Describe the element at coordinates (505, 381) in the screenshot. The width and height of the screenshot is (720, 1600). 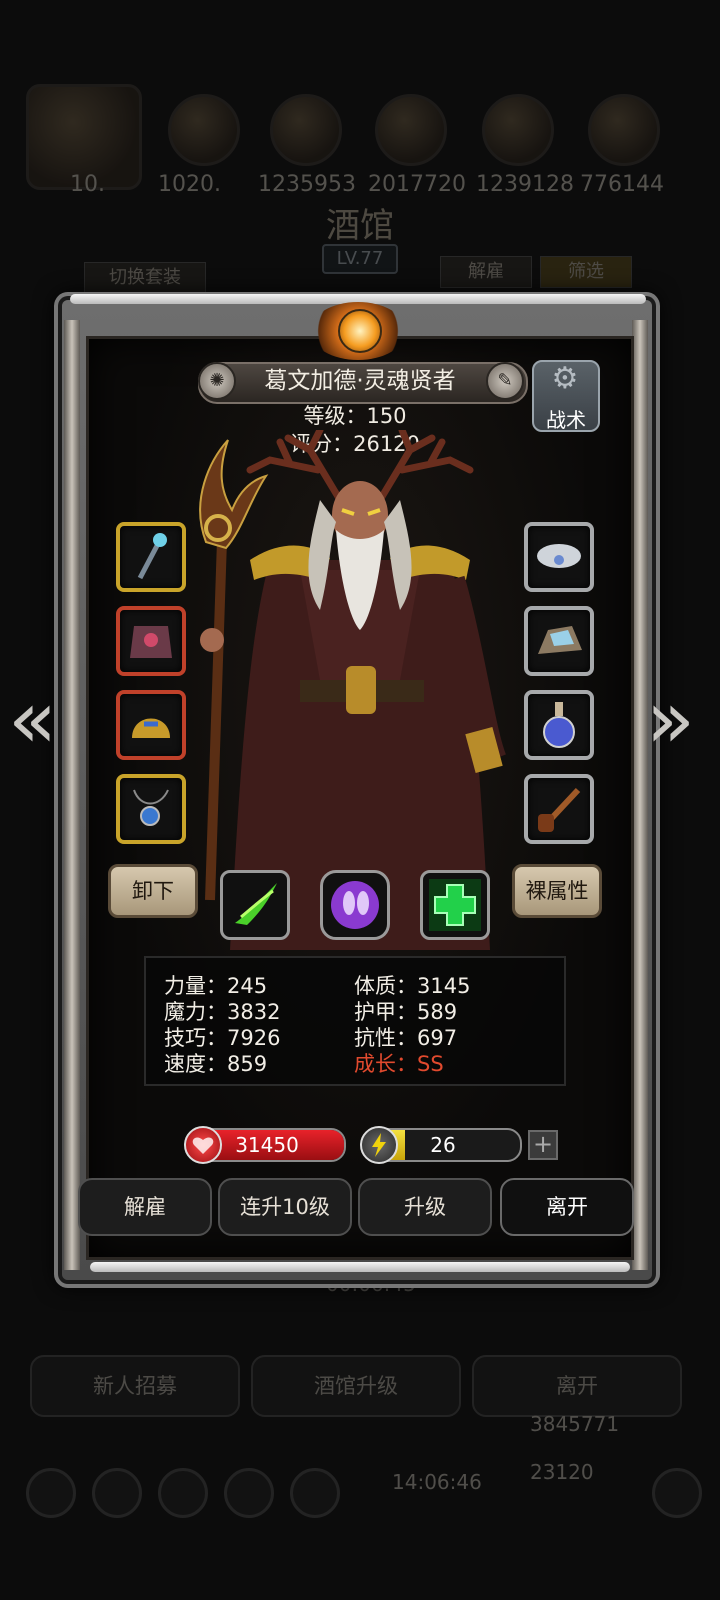
I see `rename-pencil-icon: ✎` at that location.